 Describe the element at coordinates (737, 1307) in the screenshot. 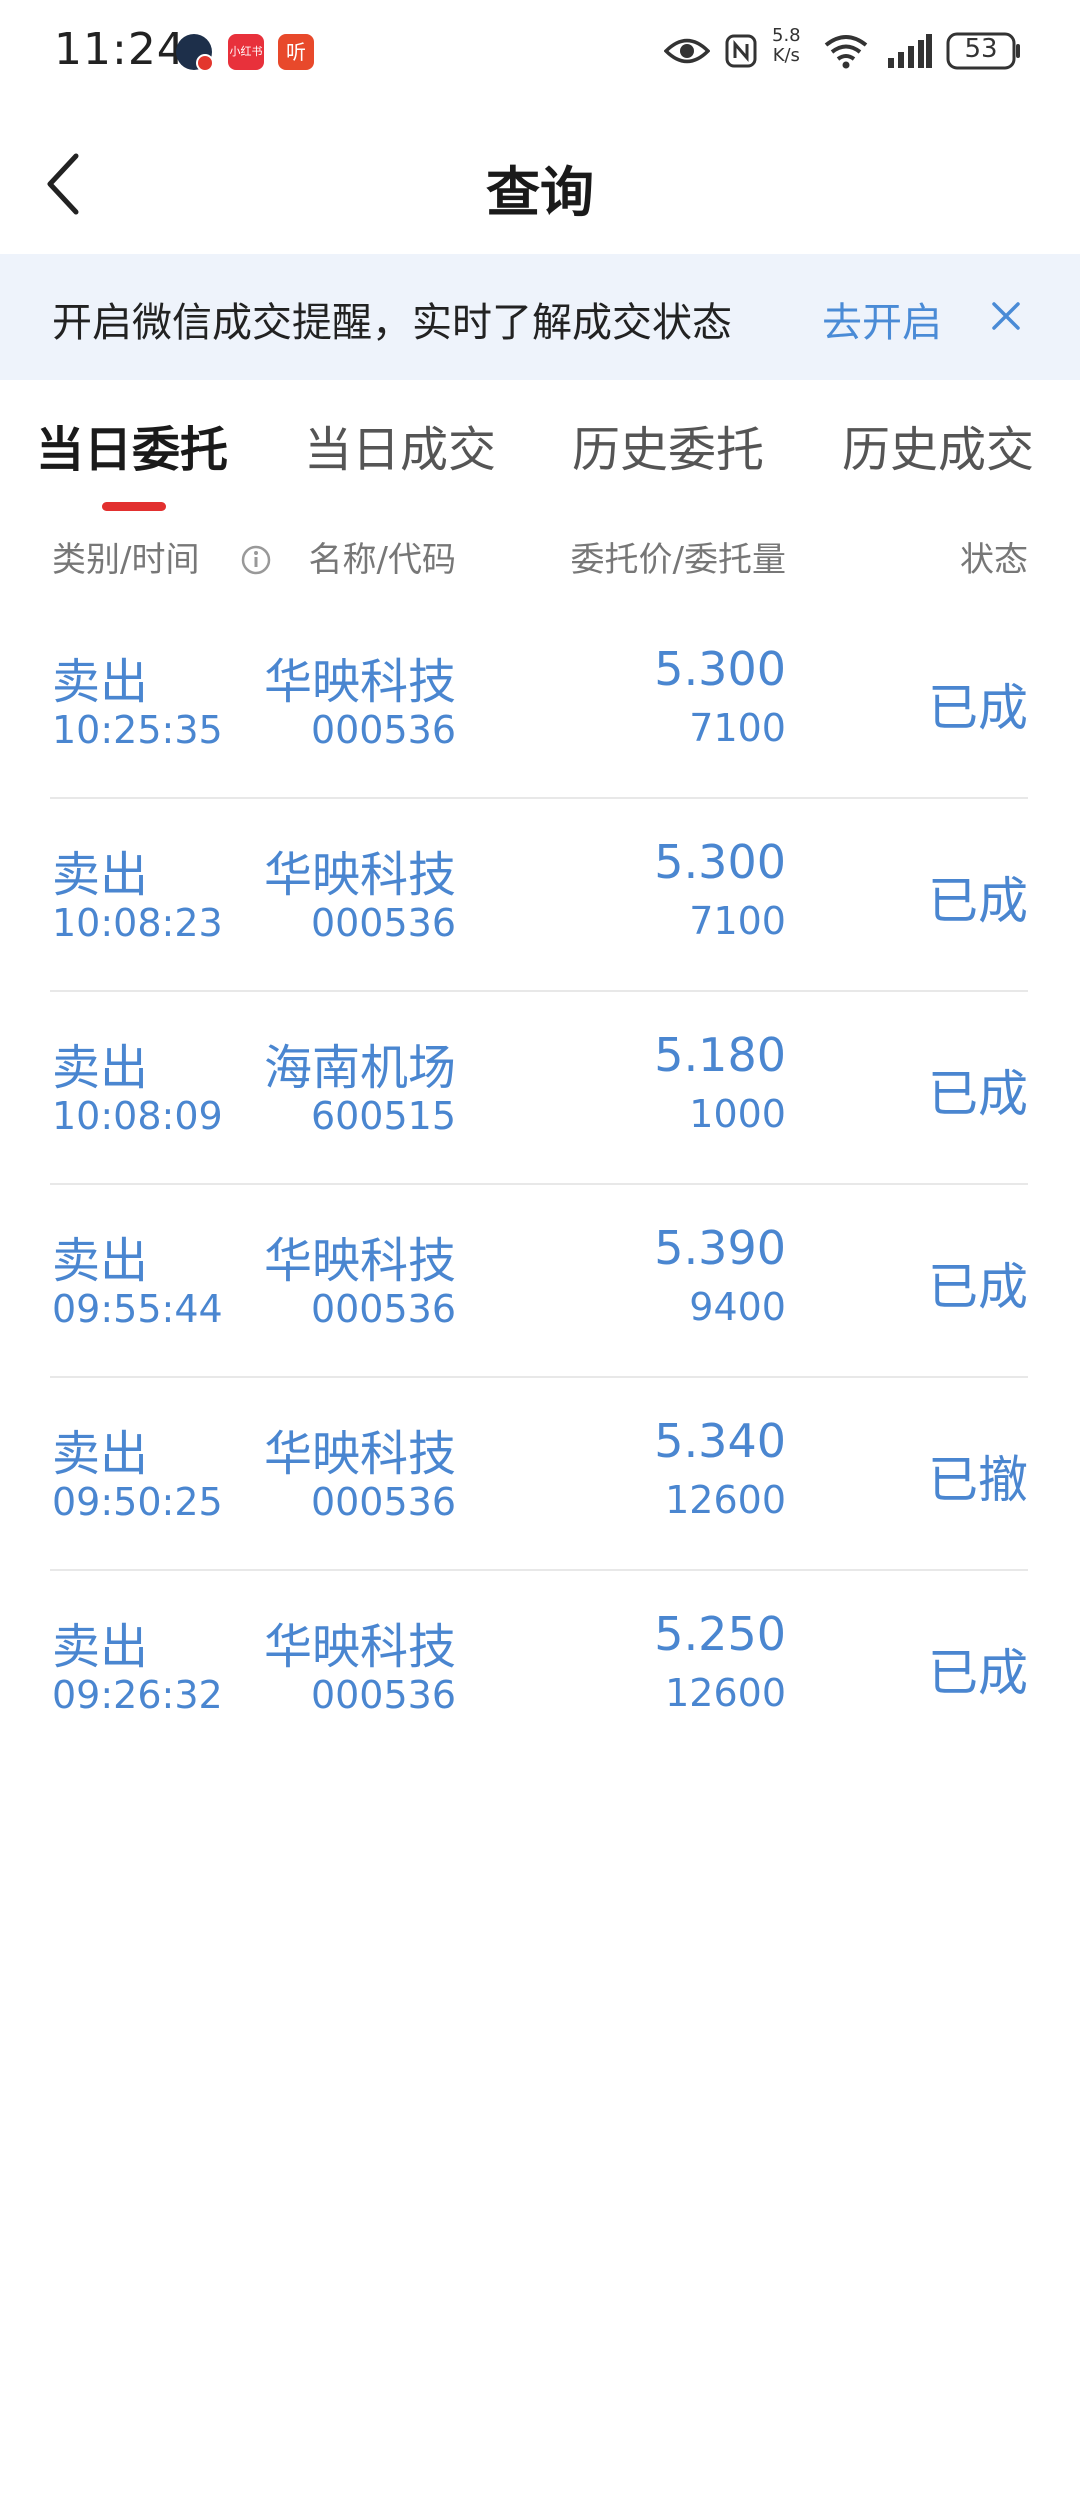

I see `order-qty: 9400` at that location.